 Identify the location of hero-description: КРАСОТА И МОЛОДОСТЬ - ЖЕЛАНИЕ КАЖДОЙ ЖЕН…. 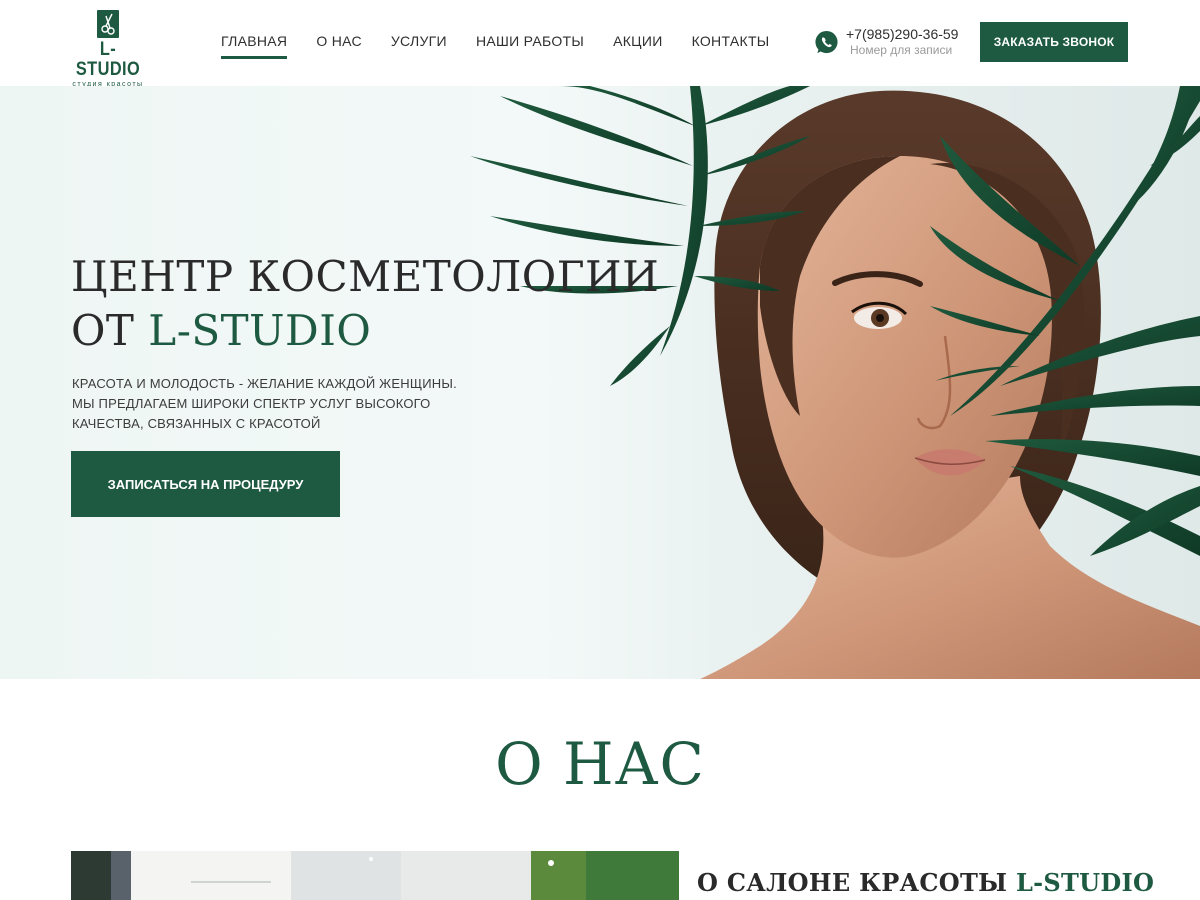
(282, 404).